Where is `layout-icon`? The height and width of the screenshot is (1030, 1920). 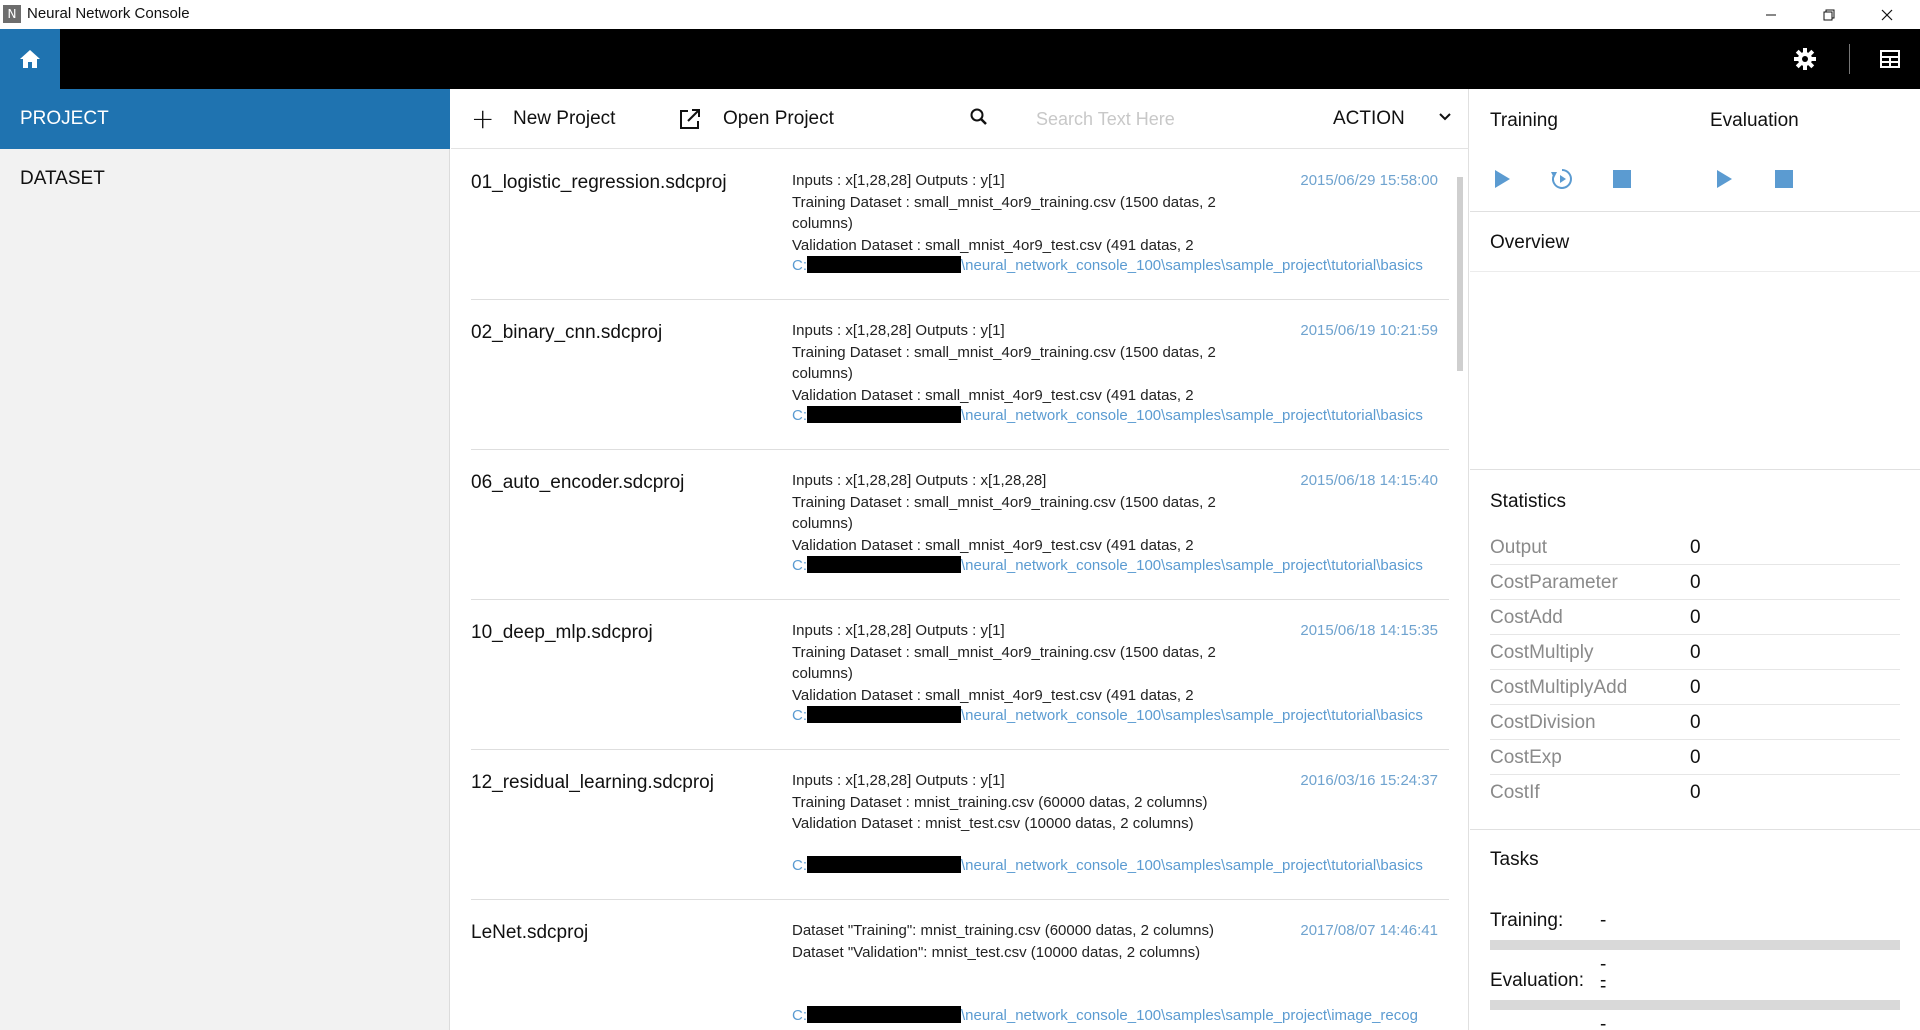
layout-icon is located at coordinates (1890, 59).